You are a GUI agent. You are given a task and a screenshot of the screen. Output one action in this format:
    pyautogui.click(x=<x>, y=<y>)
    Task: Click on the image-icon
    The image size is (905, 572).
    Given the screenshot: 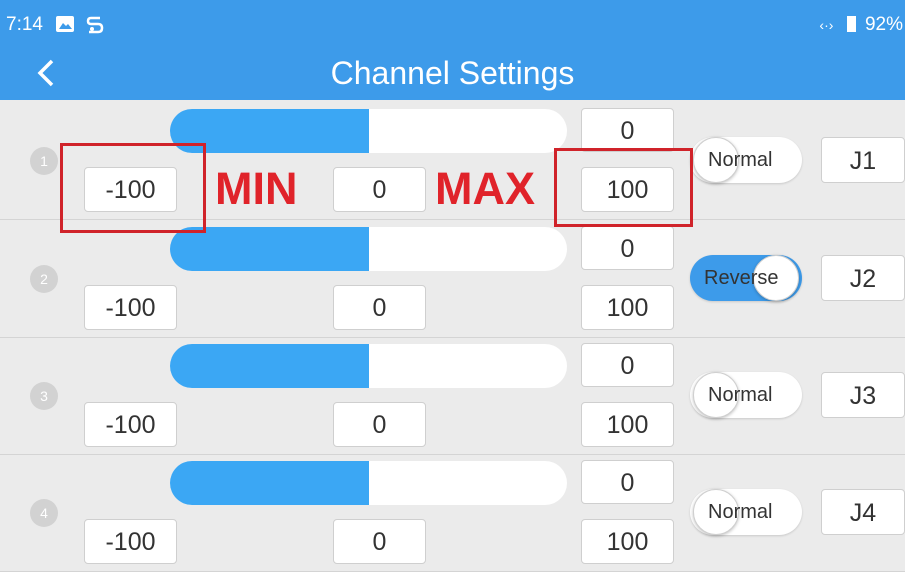 What is the action you would take?
    pyautogui.click(x=65, y=26)
    